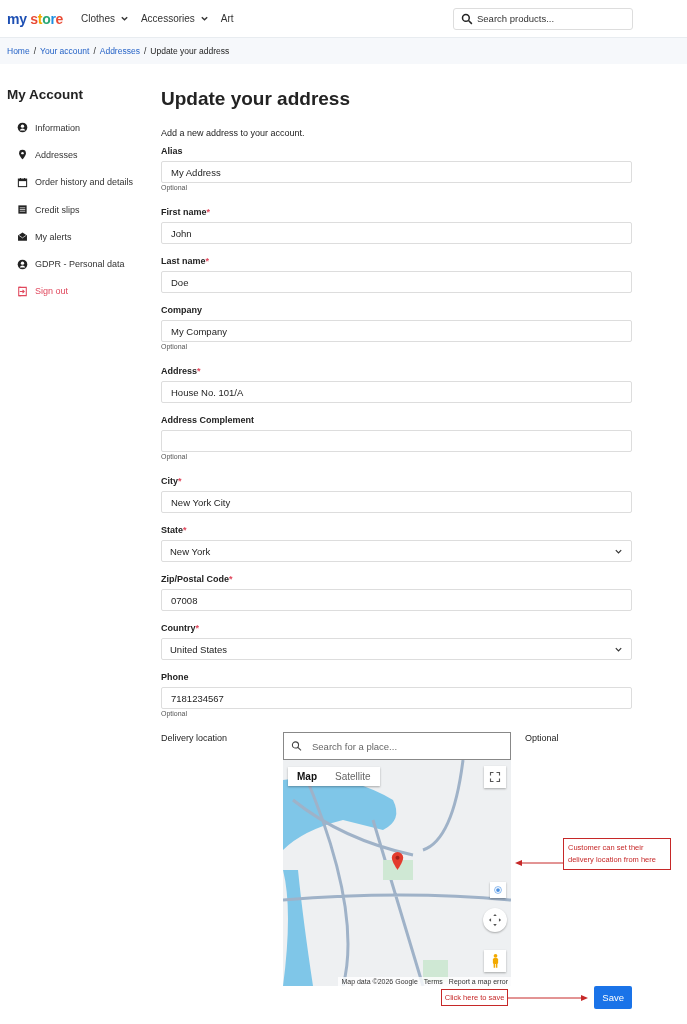 Image resolution: width=687 pixels, height=1024 pixels. Describe the element at coordinates (396, 649) in the screenshot. I see `select-field: United States` at that location.